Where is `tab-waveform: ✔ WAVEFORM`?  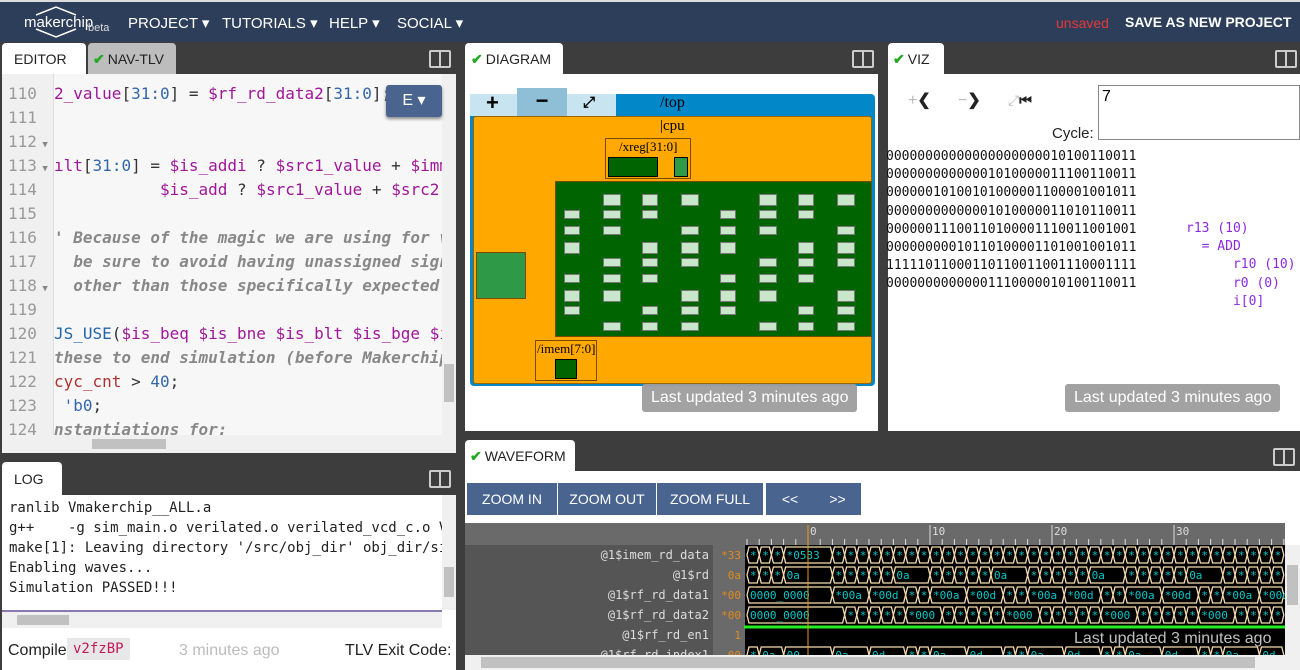
tab-waveform: ✔ WAVEFORM is located at coordinates (520, 455).